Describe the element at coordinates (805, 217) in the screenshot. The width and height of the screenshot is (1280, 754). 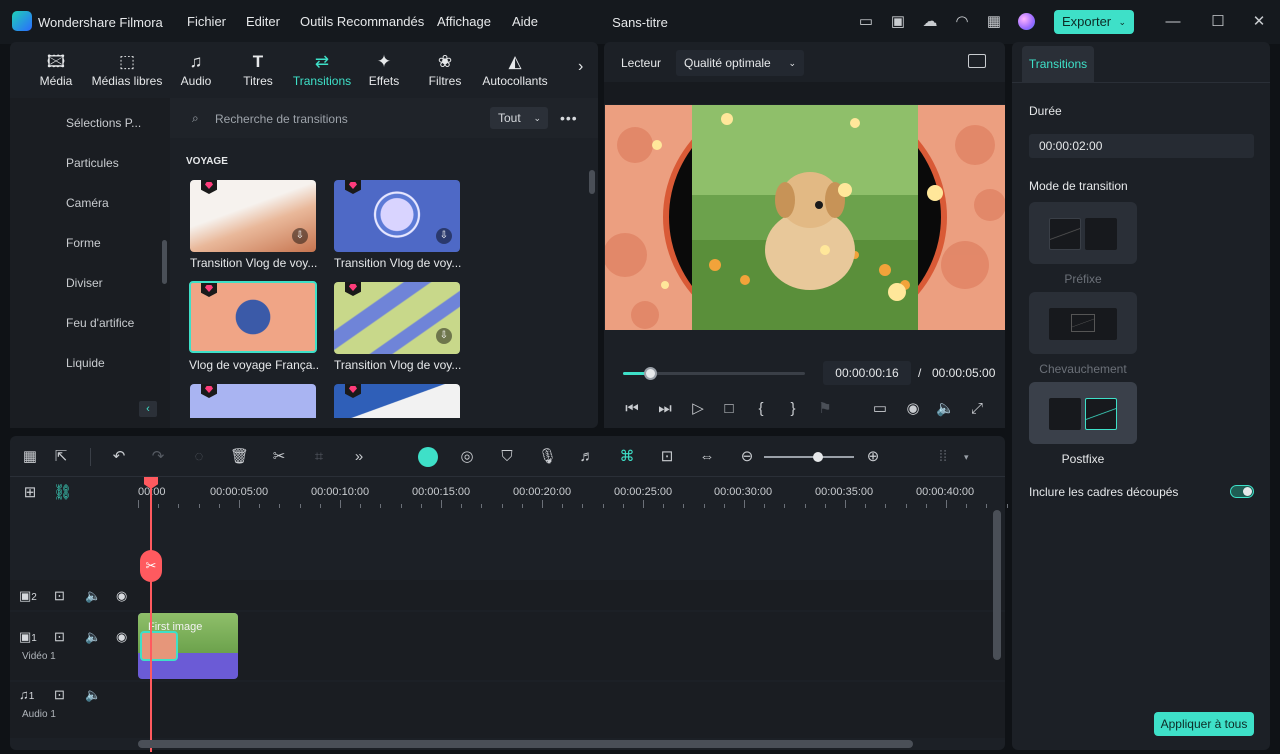
I see `preview-video` at that location.